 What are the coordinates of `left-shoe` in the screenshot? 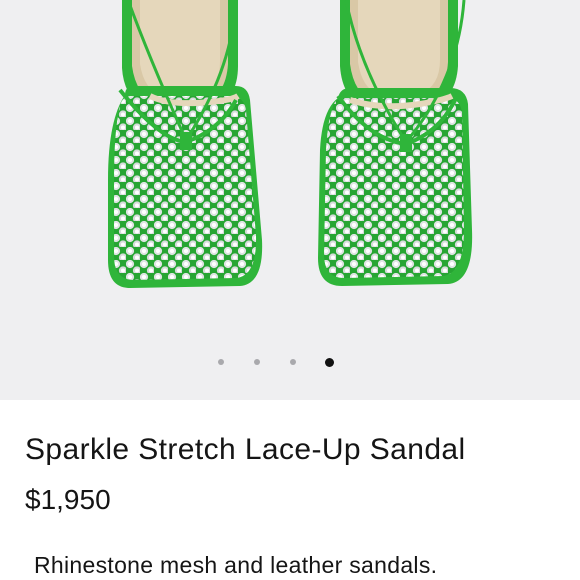 It's located at (185, 144).